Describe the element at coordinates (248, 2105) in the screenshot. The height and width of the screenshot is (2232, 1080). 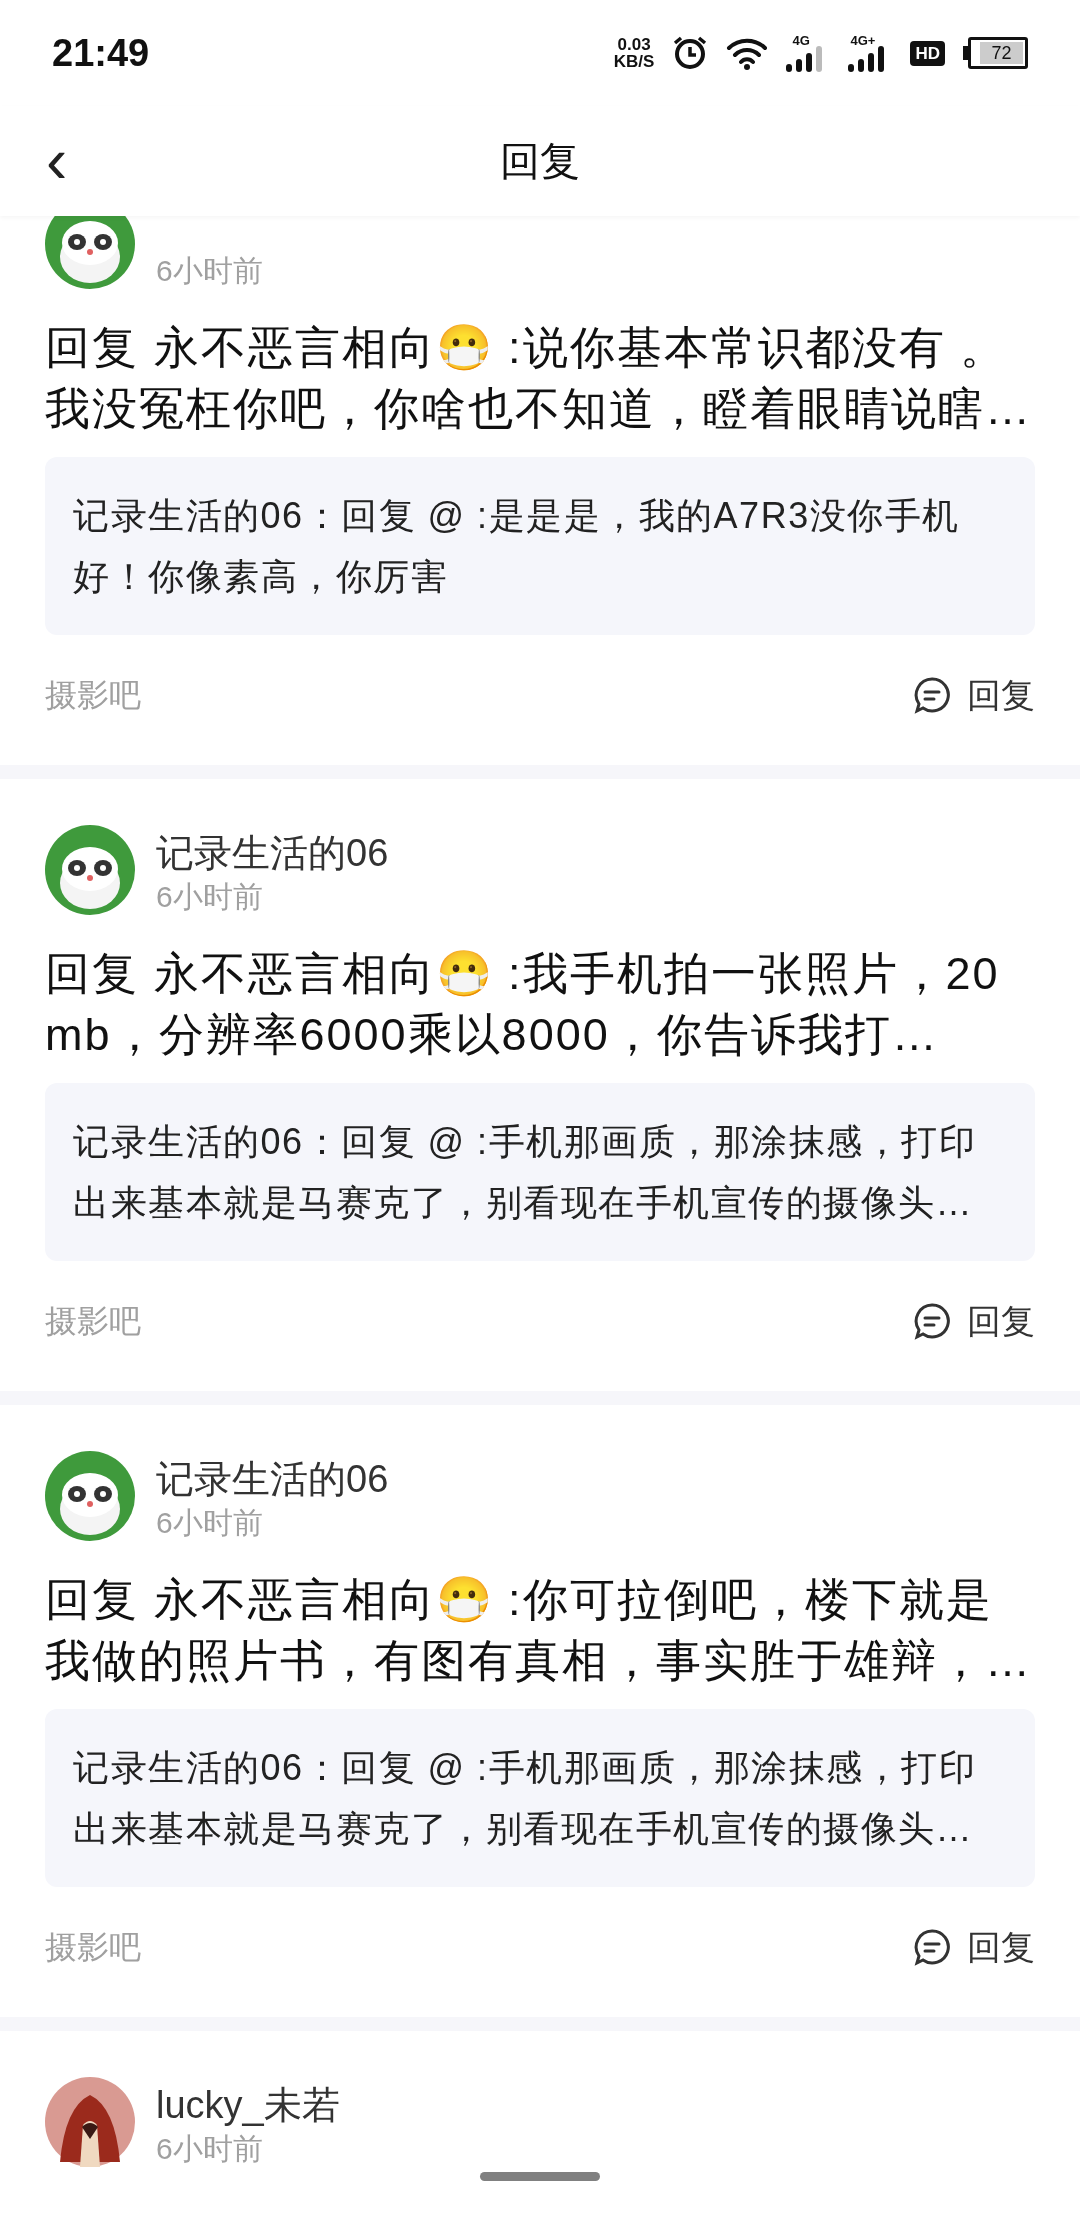
I see `user-name: lucky_未若` at that location.